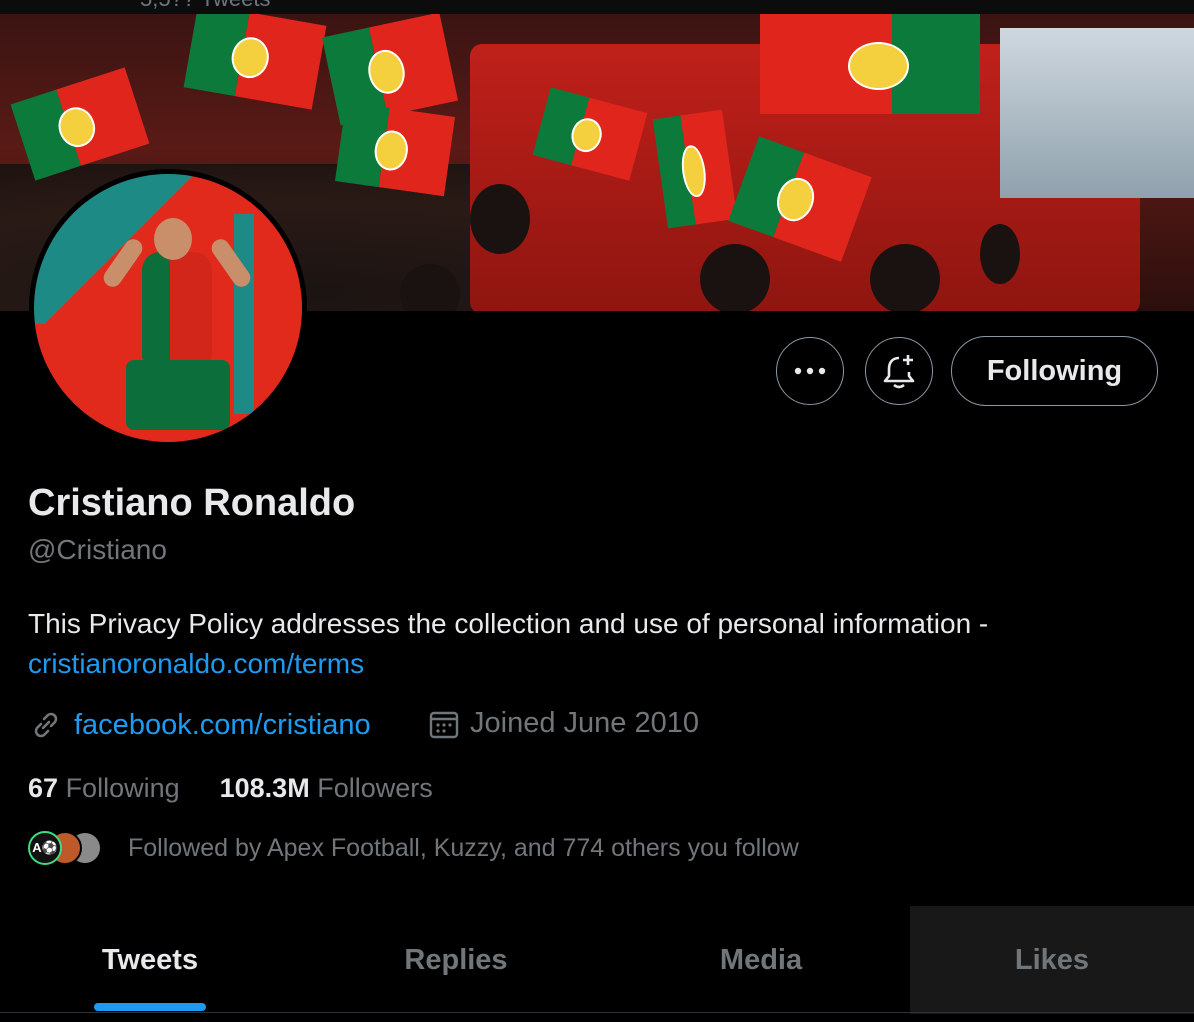 The image size is (1194, 1022). I want to click on avatar-face, so click(173, 239).